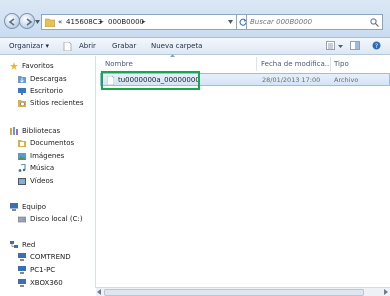  I want to click on nav-label: Descargas, so click(48, 79).